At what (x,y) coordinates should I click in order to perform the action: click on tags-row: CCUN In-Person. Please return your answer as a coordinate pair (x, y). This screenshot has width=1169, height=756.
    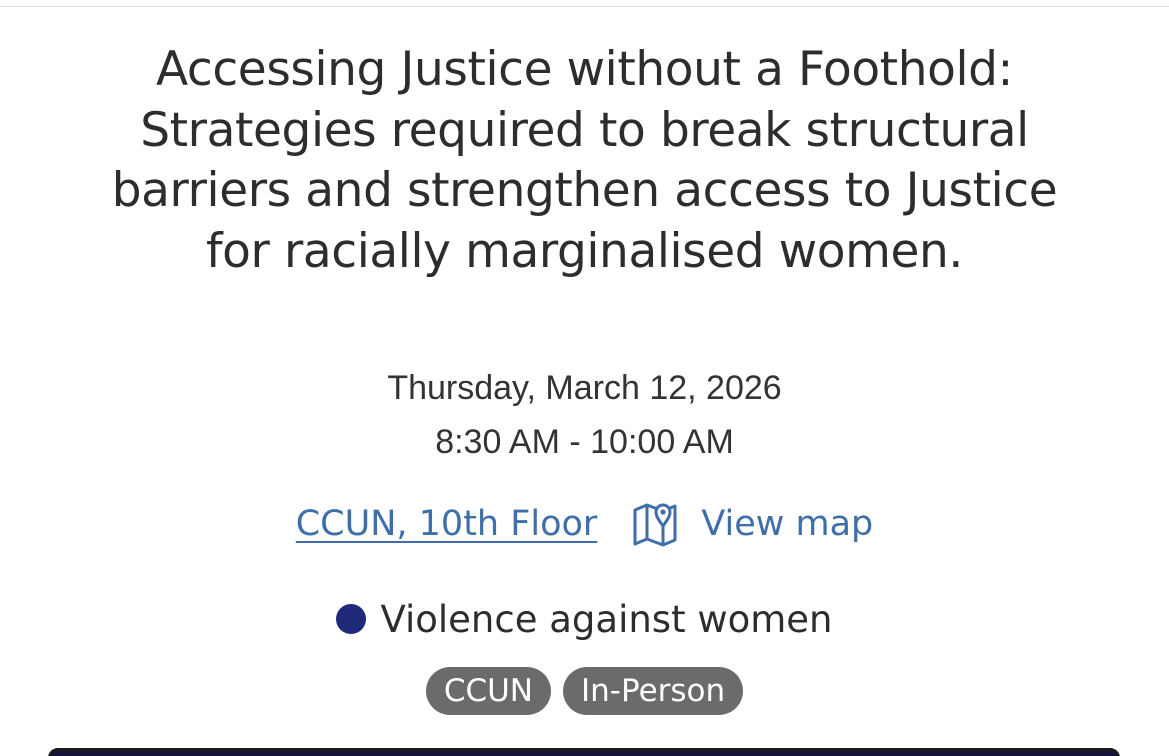
    Looking at the image, I should click on (584, 691).